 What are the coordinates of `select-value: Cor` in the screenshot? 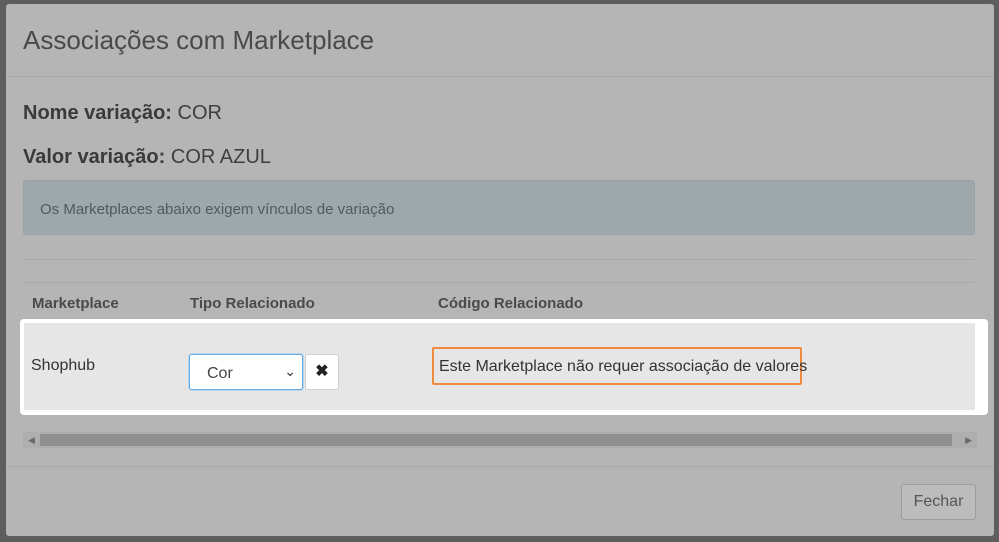 It's located at (220, 373).